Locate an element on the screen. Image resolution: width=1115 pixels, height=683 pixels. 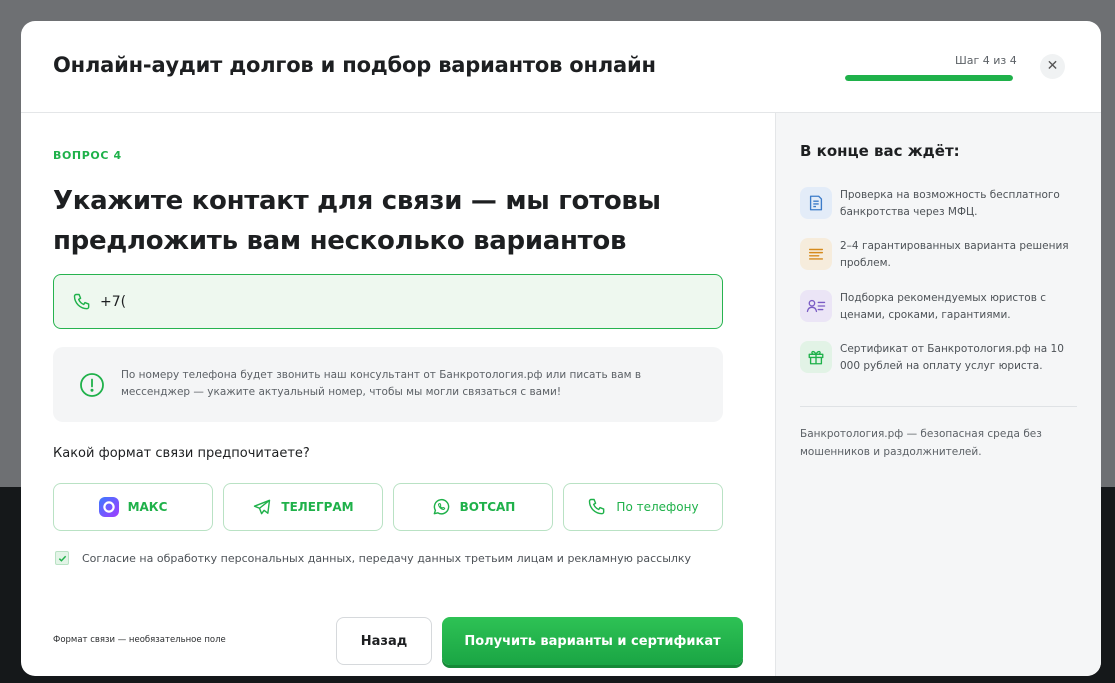
exclamation-circle-icon is located at coordinates (92, 385).